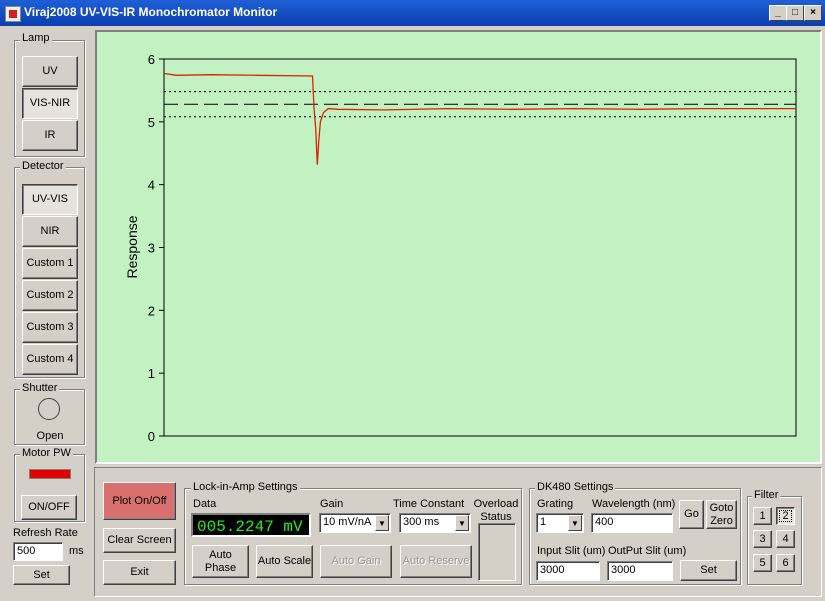  Describe the element at coordinates (151, 373) in the screenshot. I see `y-tick-label: 1` at that location.